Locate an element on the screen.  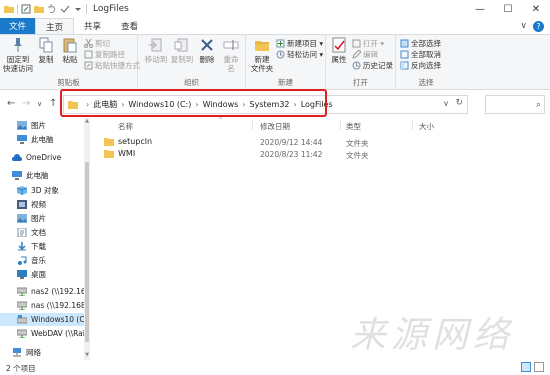
customize-dropdown-icon is located at coordinates (78, 9).